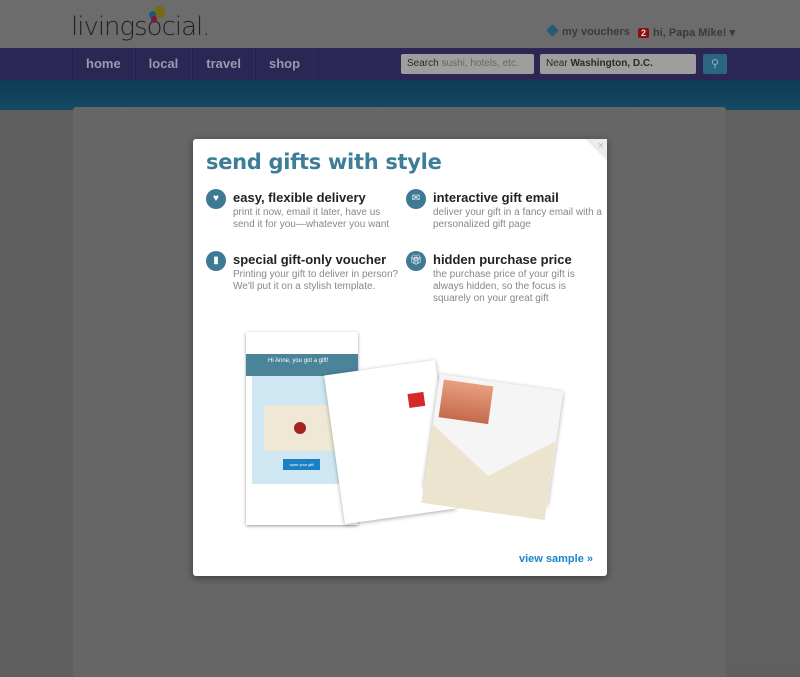 The image size is (800, 677). What do you see at coordinates (556, 559) in the screenshot?
I see `view-sample-link: view sample »` at bounding box center [556, 559].